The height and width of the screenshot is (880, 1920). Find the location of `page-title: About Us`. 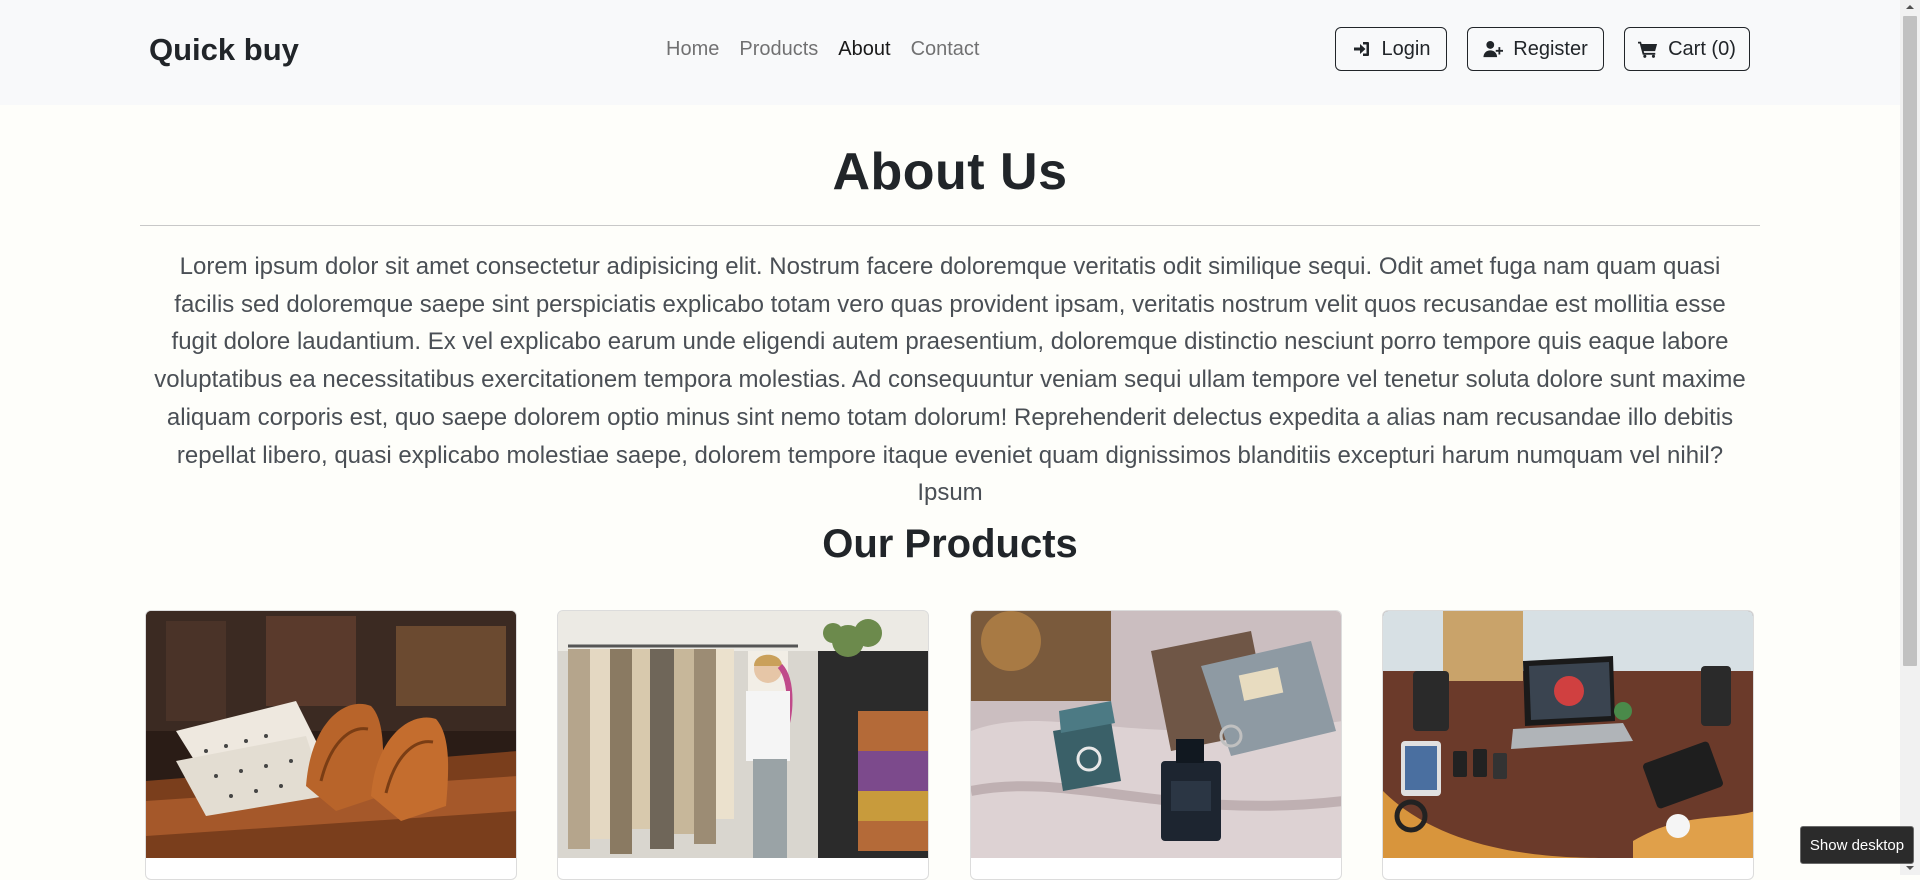

page-title: About Us is located at coordinates (950, 172).